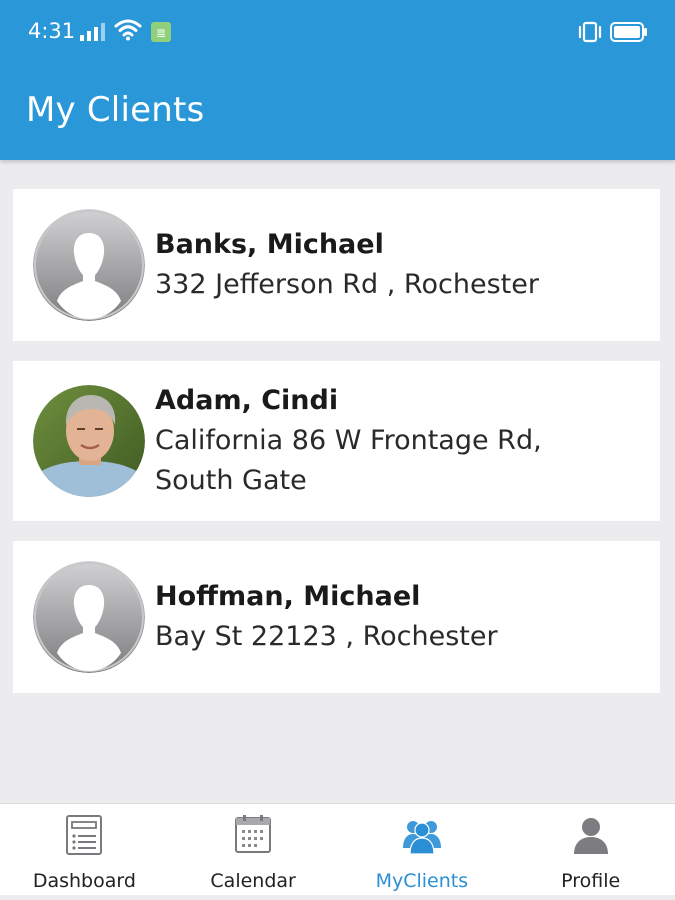  Describe the element at coordinates (92, 32) in the screenshot. I see `signal-icon` at that location.